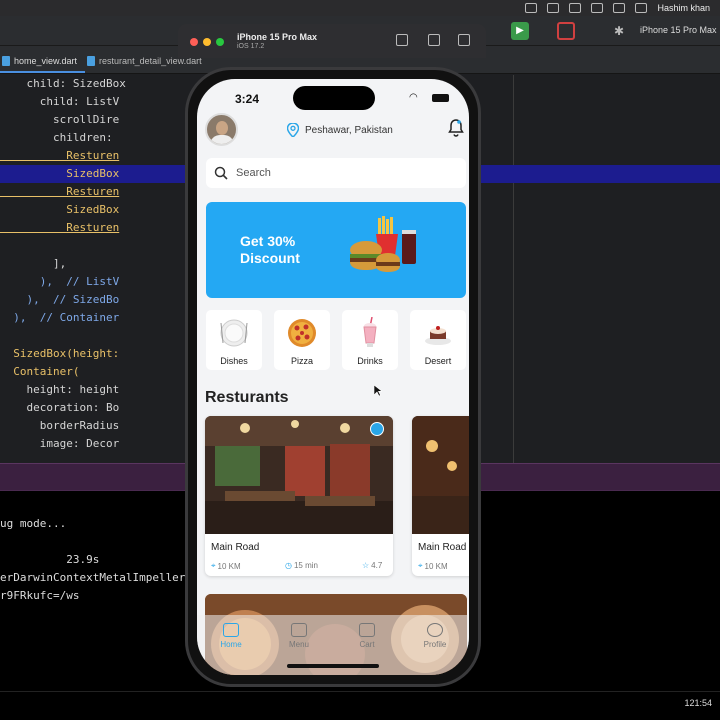 This screenshot has height=720, width=720. What do you see at coordinates (438, 335) in the screenshot?
I see `cake-icon` at bounding box center [438, 335].